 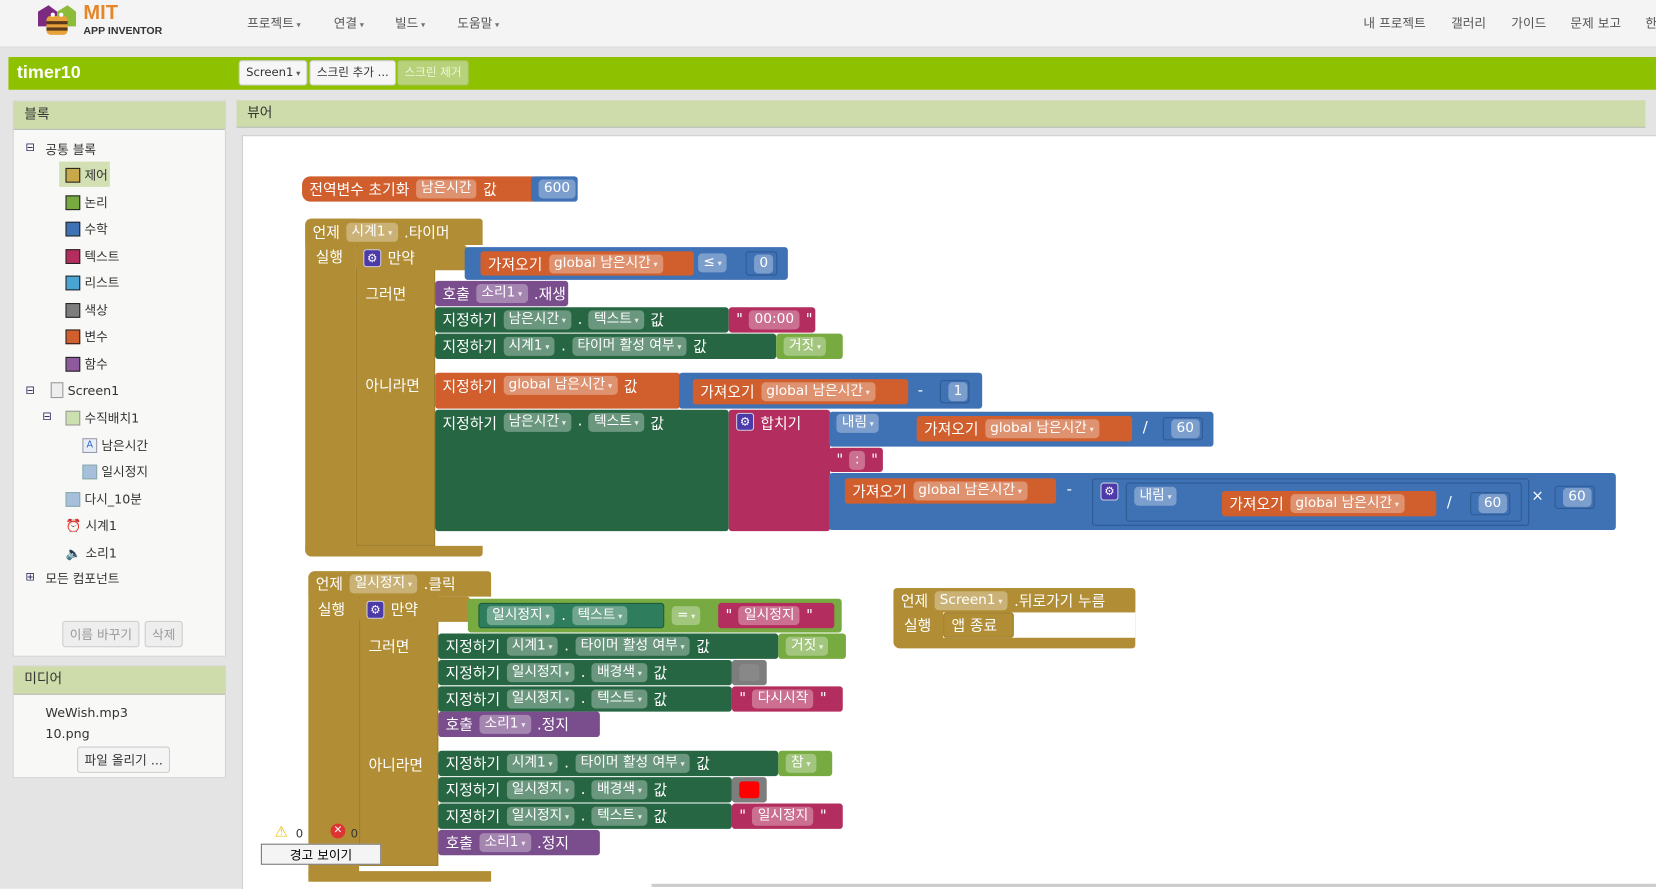 What do you see at coordinates (1595, 23) in the screenshot?
I see `link-report-issue: 문제 보고` at bounding box center [1595, 23].